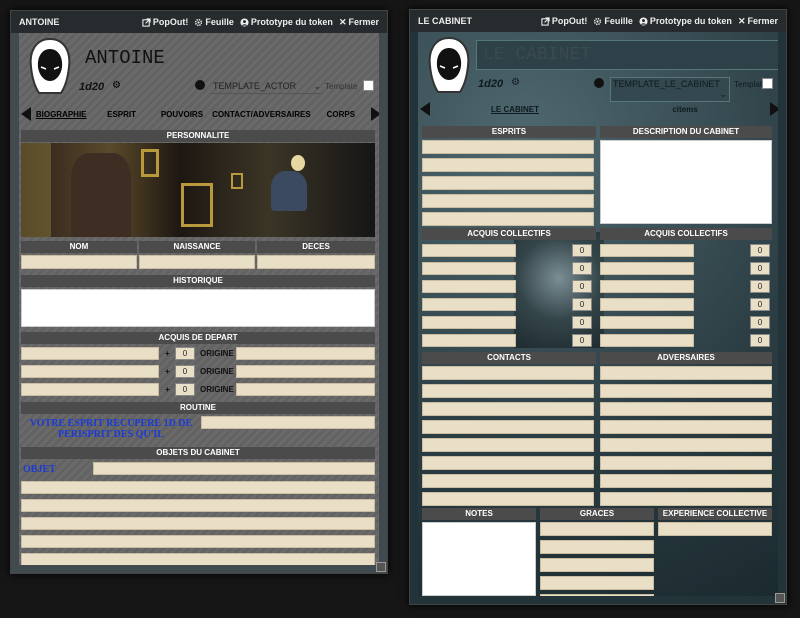  I want to click on experience-field, so click(715, 529).